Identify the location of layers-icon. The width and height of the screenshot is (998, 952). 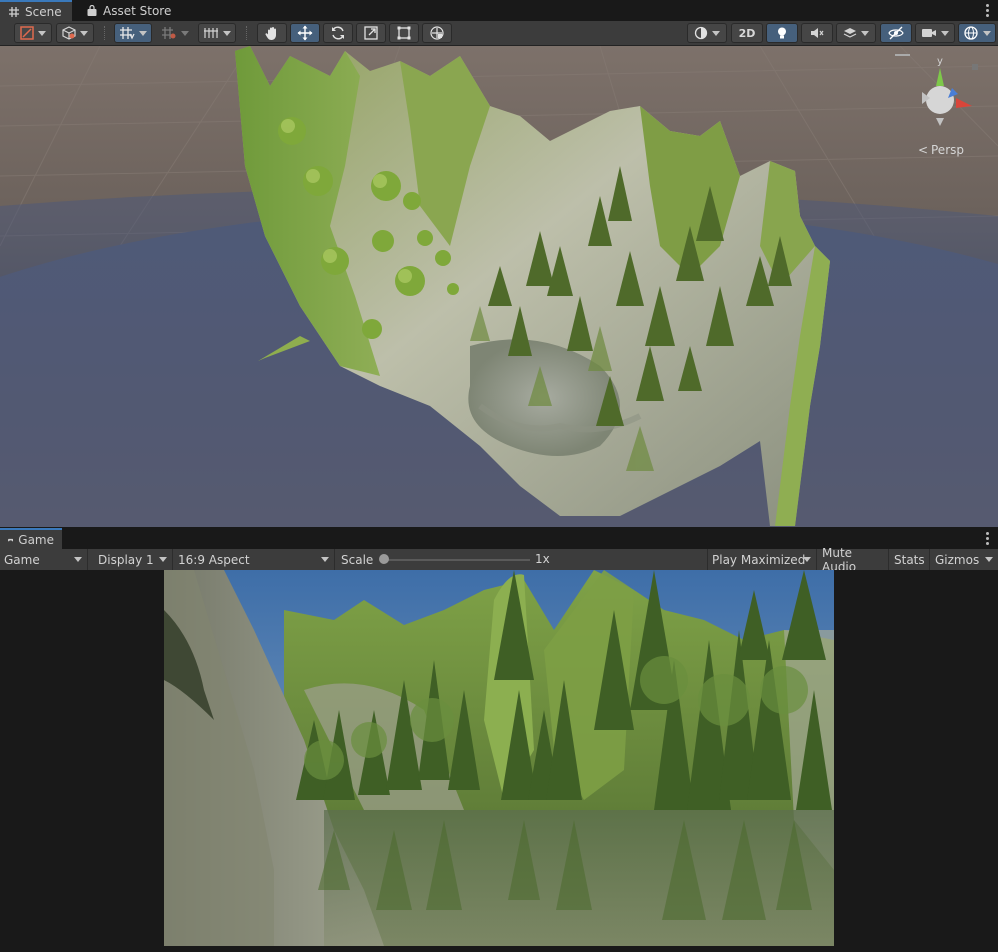
(850, 33).